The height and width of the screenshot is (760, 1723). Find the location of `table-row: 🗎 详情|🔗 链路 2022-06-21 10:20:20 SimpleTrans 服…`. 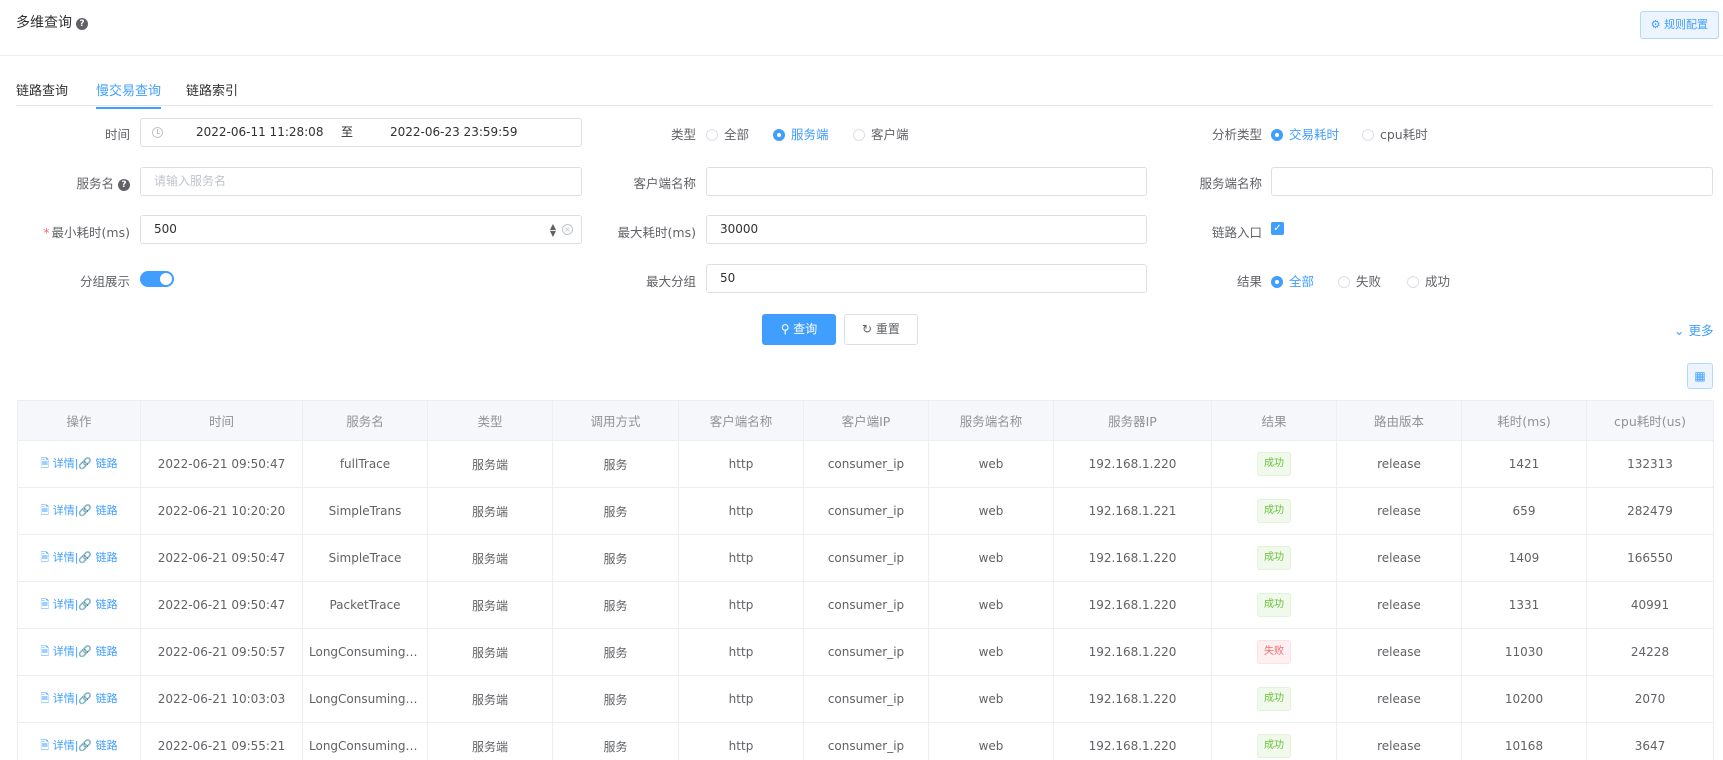

table-row: 🗎 详情|🔗 链路 2022-06-21 10:20:20 SimpleTrans 服… is located at coordinates (865, 511).